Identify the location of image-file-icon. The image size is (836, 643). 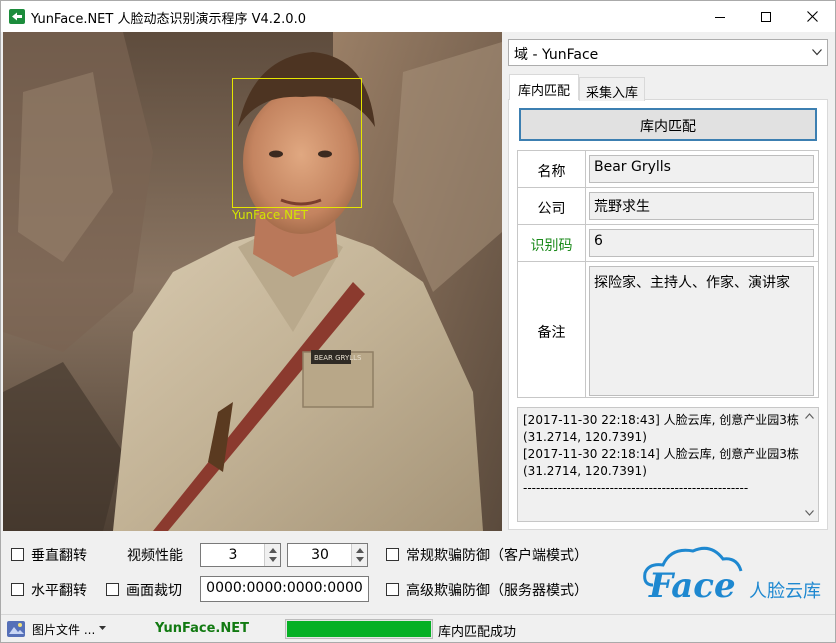
(16, 629).